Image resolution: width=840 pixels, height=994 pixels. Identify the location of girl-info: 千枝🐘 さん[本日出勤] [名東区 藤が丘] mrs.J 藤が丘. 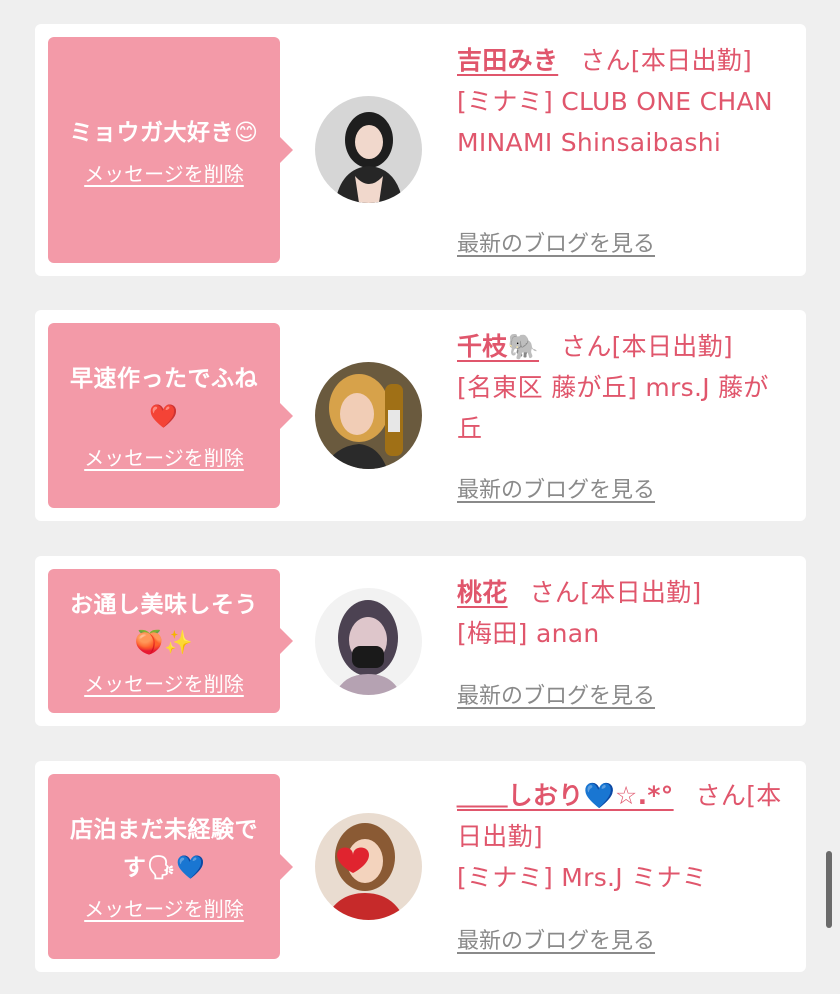
(621, 387).